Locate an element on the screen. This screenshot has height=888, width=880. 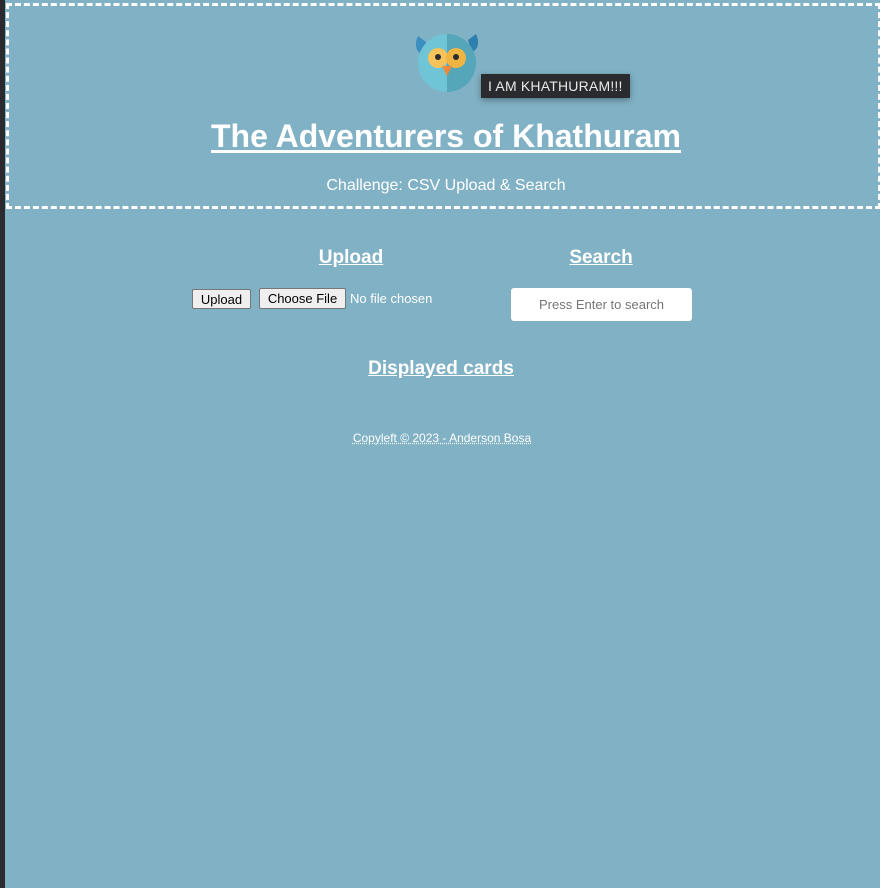
file-status-text: No file chosen is located at coordinates (391, 298).